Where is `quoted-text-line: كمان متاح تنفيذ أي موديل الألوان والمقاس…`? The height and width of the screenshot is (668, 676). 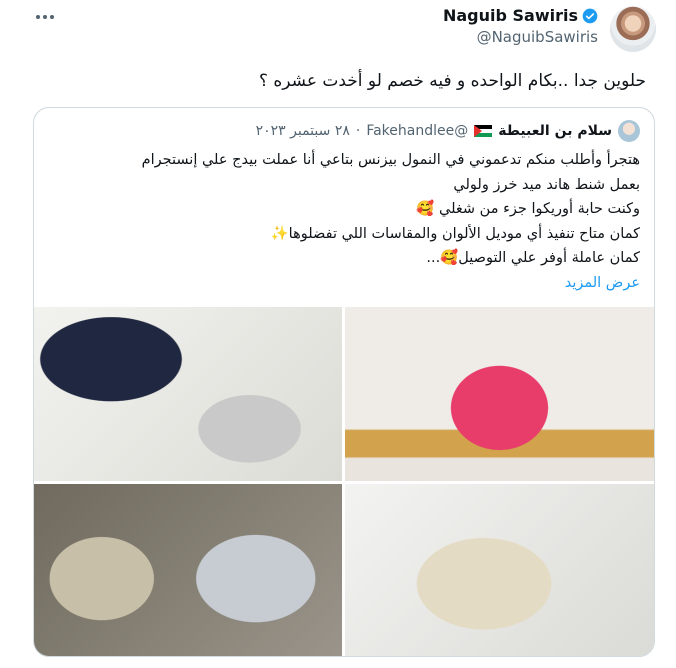 quoted-text-line: كمان متاح تنفيذ أي موديل الألوان والمقاس… is located at coordinates (455, 233).